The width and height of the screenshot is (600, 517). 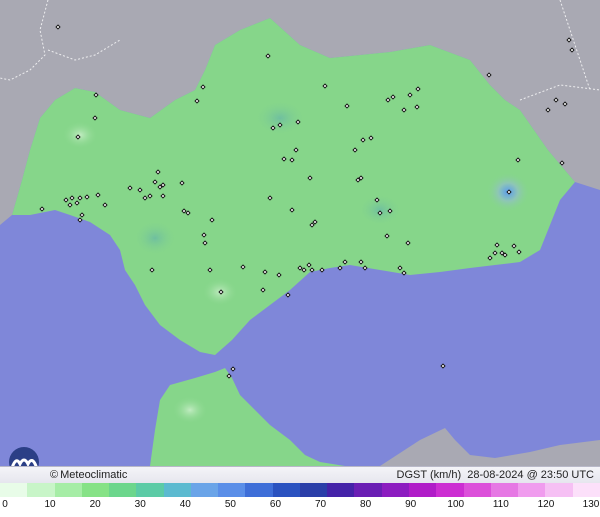 What do you see at coordinates (54, 475) in the screenshot?
I see `copyright-symbol: ©` at bounding box center [54, 475].